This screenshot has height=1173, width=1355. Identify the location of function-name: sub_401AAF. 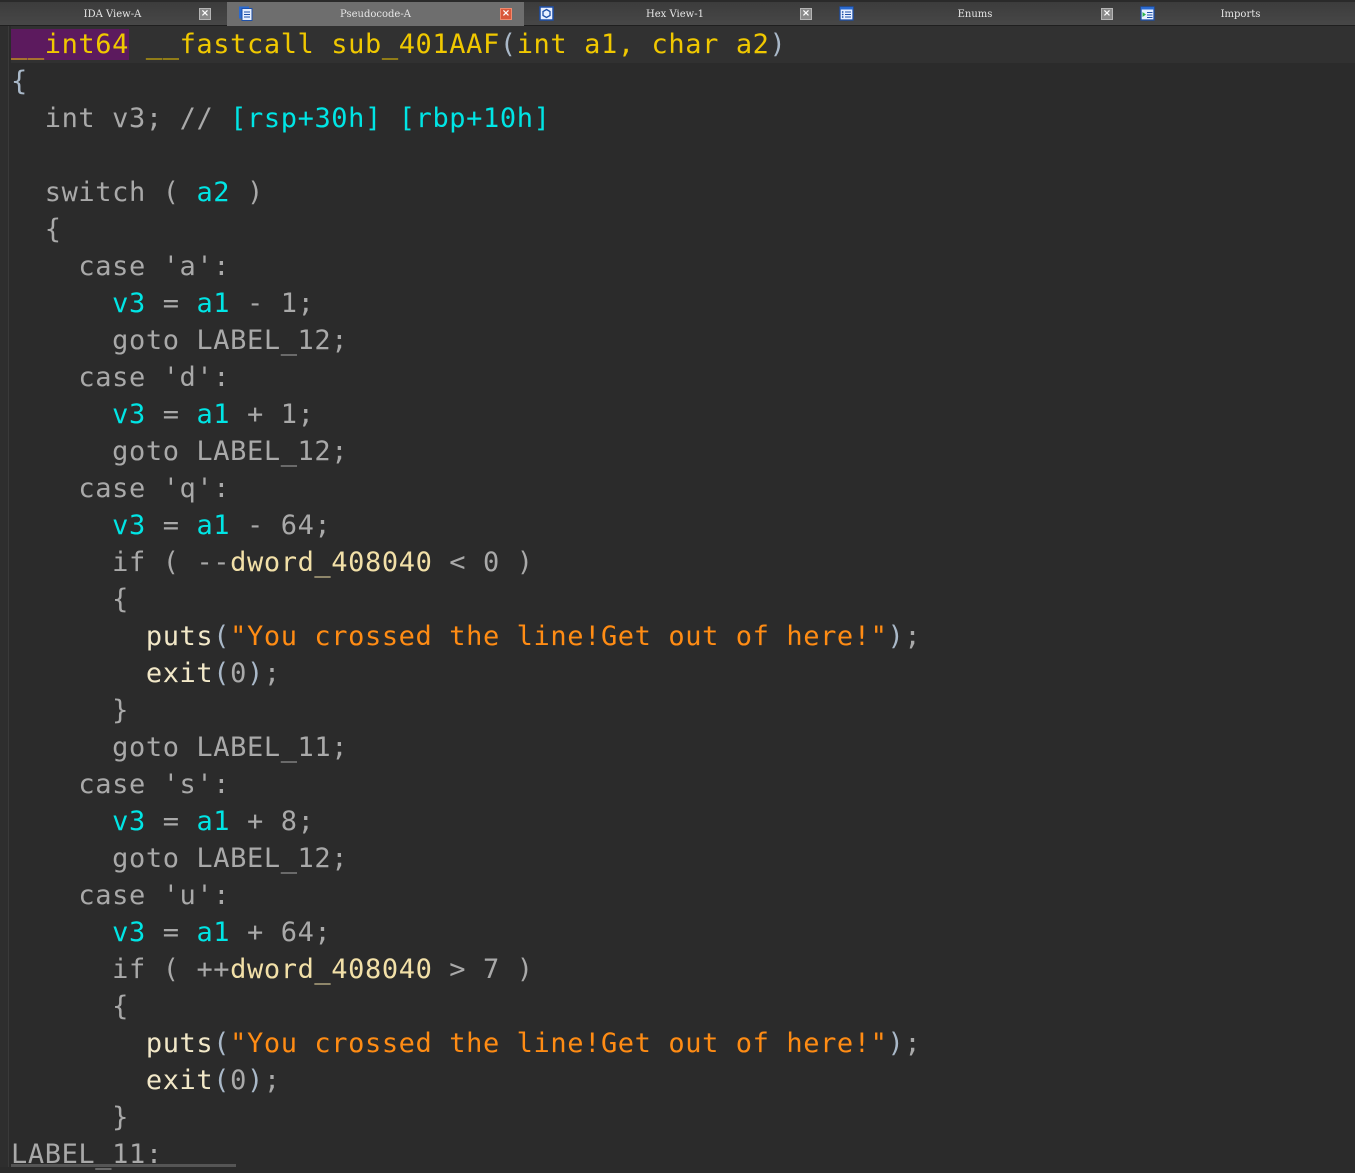
(415, 44).